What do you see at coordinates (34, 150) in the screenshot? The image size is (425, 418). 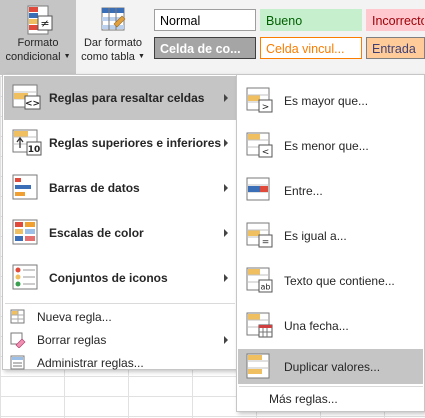 I see `svg-text: 10` at bounding box center [34, 150].